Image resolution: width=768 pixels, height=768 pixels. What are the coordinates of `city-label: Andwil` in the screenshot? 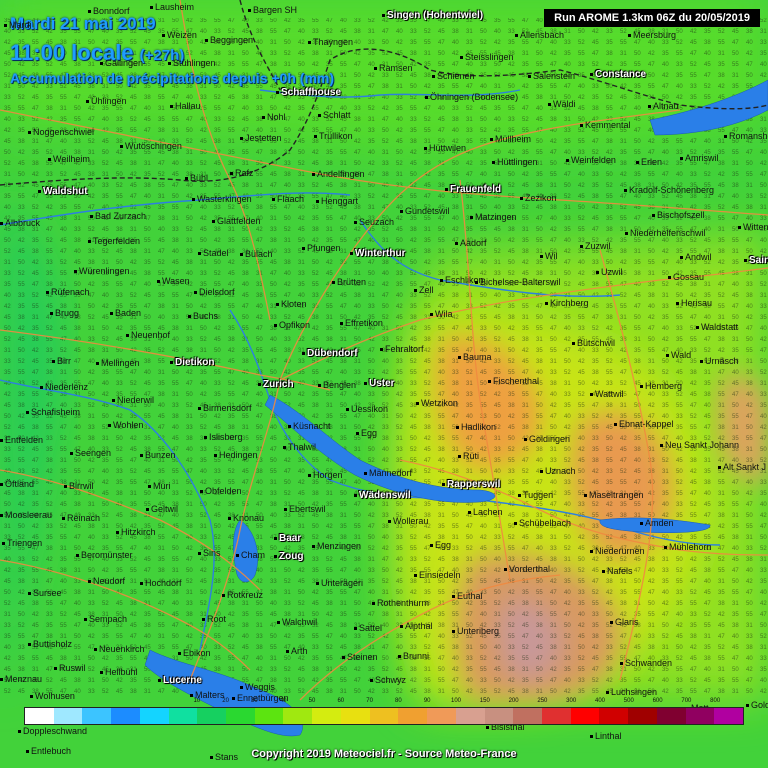 It's located at (696, 257).